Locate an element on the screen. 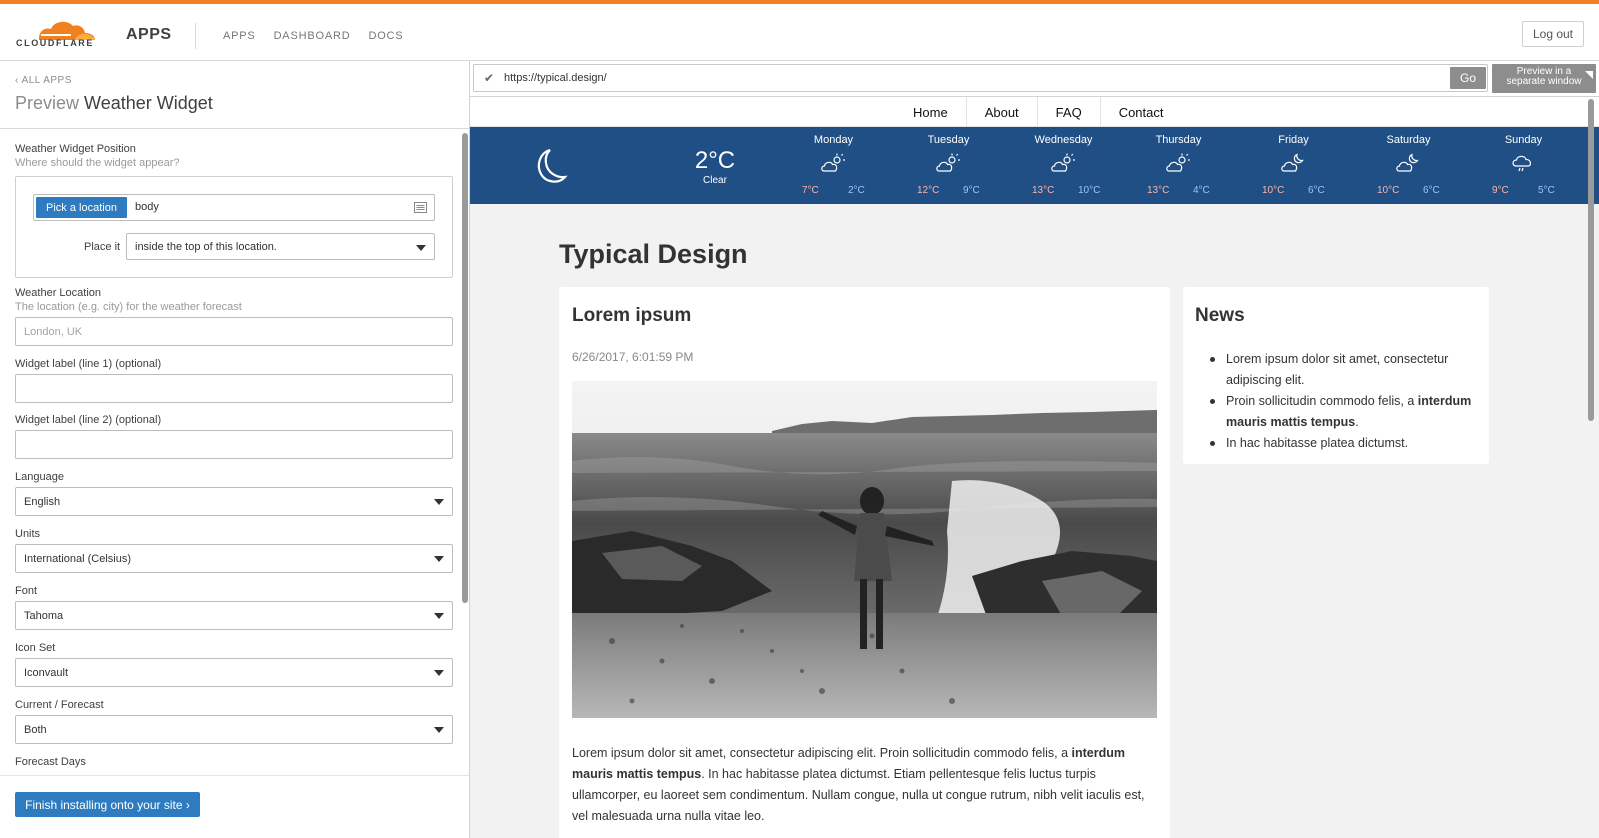  position-label: Weather Widget Position is located at coordinates (75, 149).